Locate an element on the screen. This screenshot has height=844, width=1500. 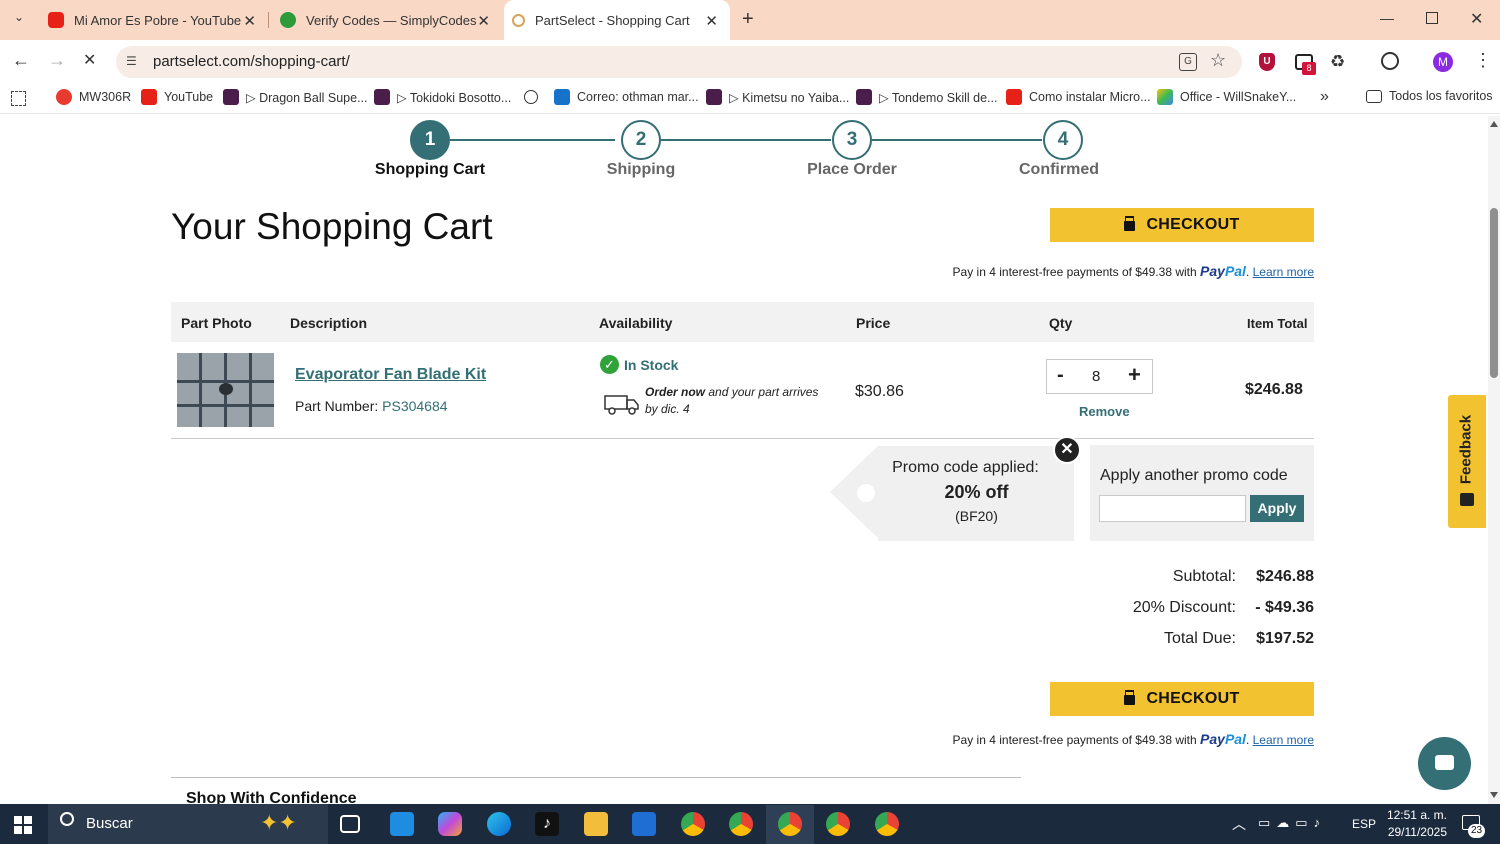
bookmark-icon is located at coordinates (864, 97).